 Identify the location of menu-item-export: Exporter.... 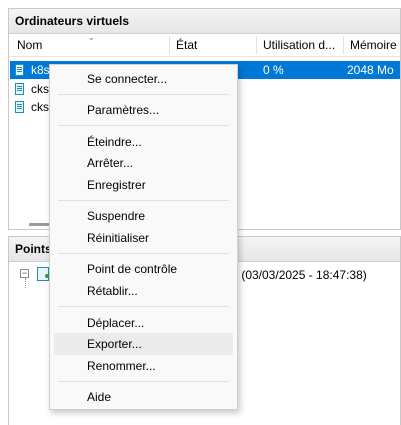
(143, 344).